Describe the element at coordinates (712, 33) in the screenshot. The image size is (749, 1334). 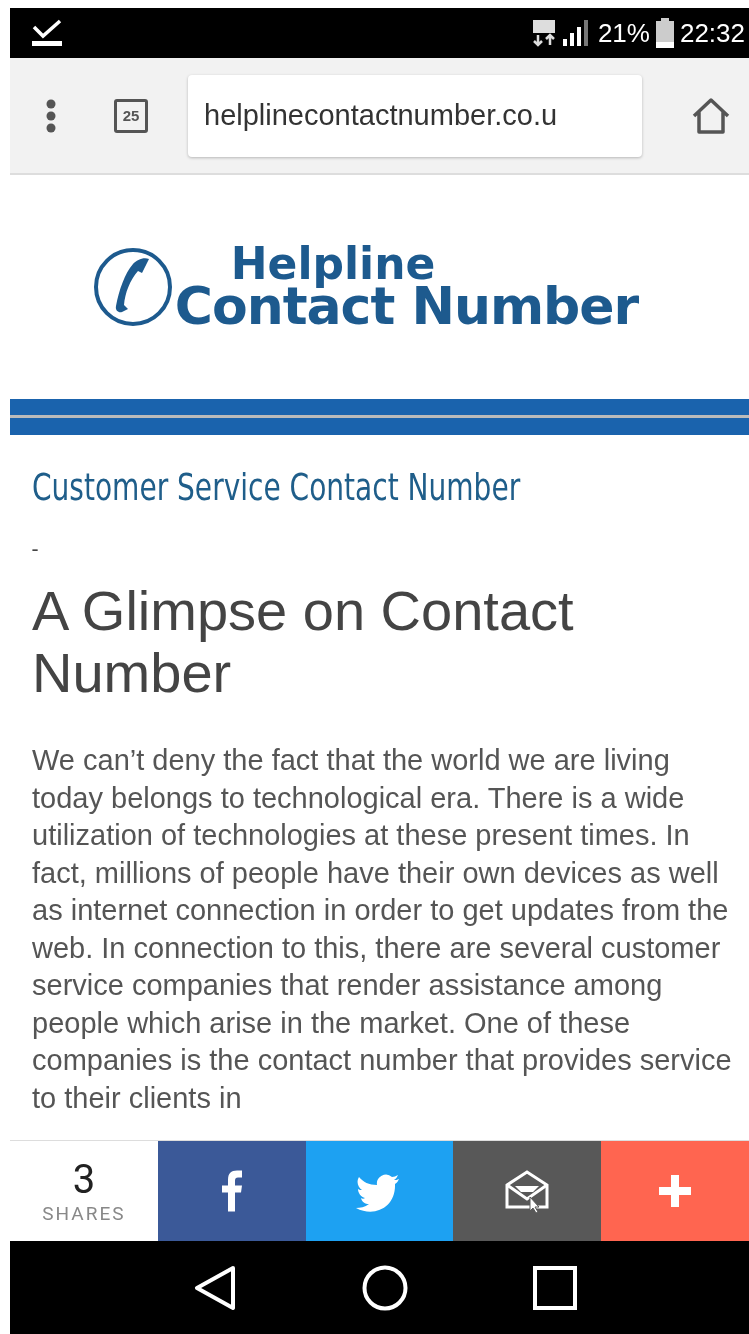
I see `clock: 22:32` at that location.